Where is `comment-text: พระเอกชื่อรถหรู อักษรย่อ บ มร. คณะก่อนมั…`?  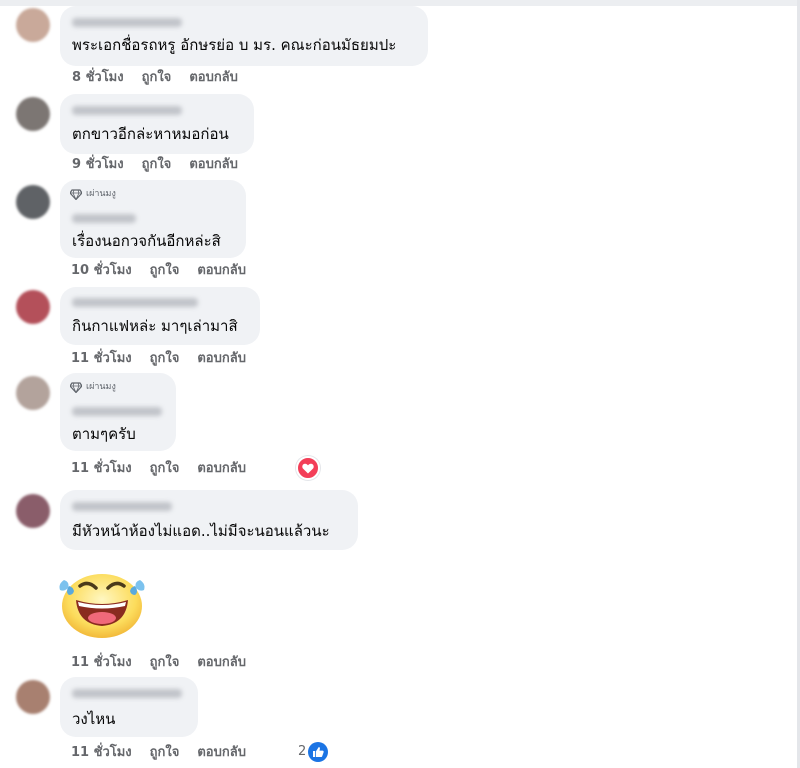 comment-text: พระเอกชื่อรถหรู อักษรย่อ บ มร. คณะก่อนมั… is located at coordinates (234, 45).